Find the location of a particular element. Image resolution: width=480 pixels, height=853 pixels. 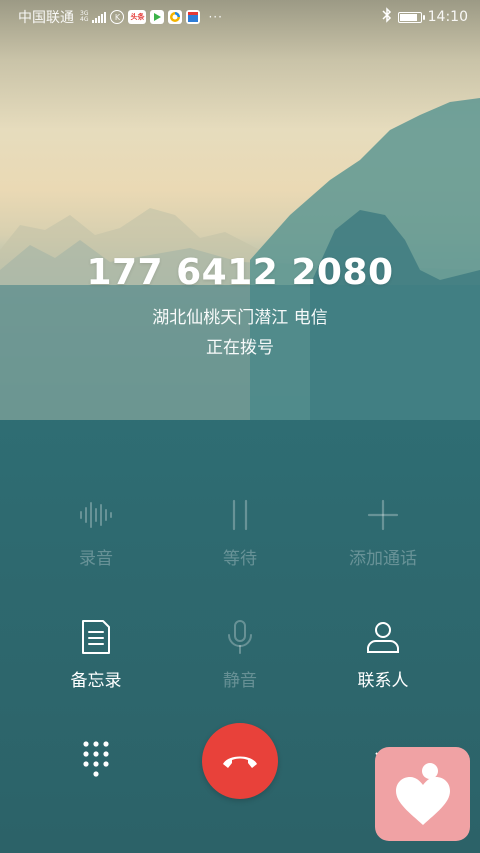

bluetooth-icon is located at coordinates (387, 17).